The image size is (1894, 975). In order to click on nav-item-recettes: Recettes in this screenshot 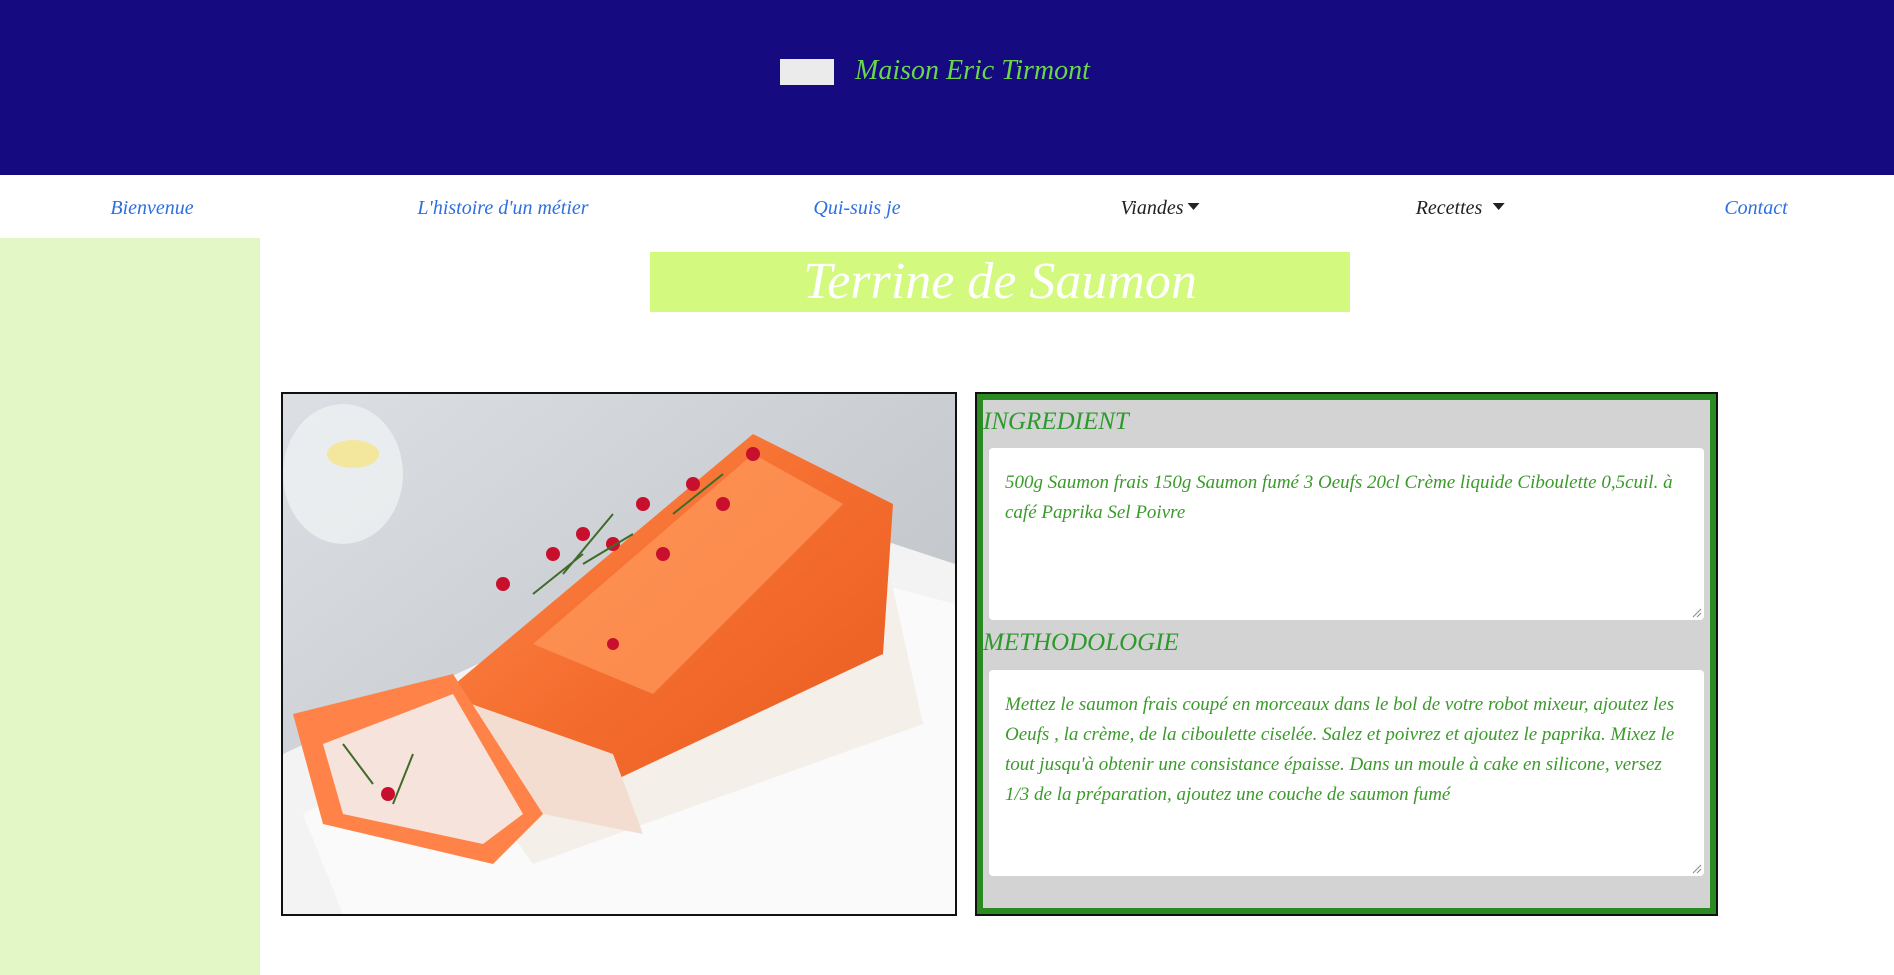, I will do `click(1460, 208)`.